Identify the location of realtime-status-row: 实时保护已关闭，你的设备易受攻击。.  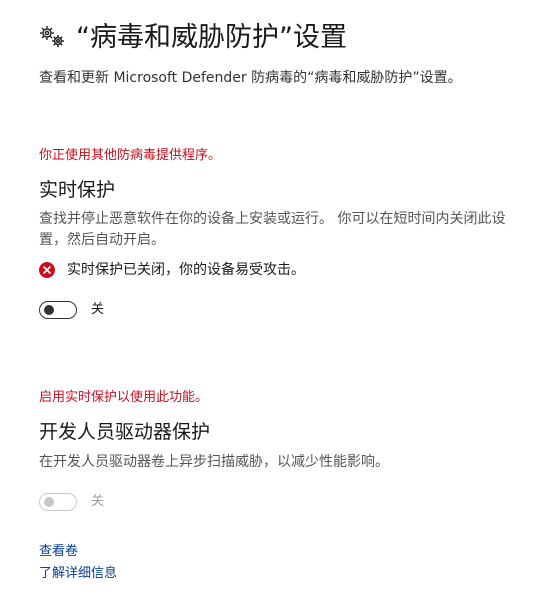
(172, 270).